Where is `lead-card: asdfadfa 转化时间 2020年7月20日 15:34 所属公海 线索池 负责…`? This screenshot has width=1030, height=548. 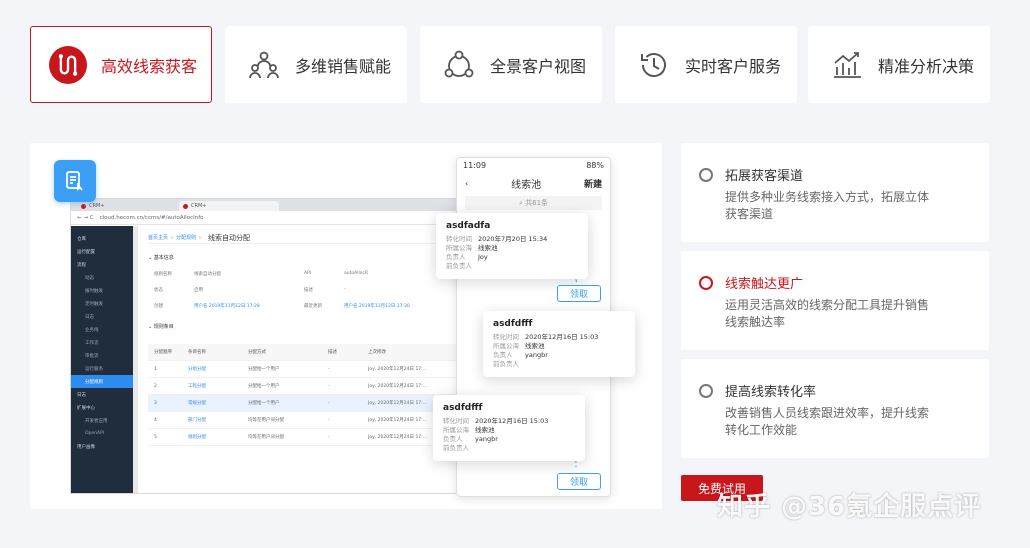 lead-card: asdfadfa 转化时间 2020年7月20日 15:34 所属公海 线索池 负责… is located at coordinates (512, 246).